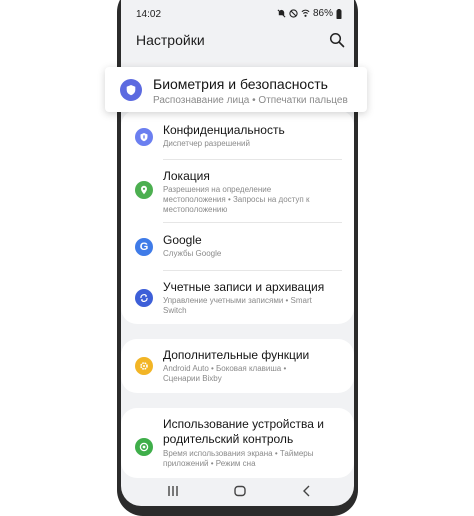 This screenshot has height=516, width=474. What do you see at coordinates (131, 90) in the screenshot?
I see `shield-icon` at bounding box center [131, 90].